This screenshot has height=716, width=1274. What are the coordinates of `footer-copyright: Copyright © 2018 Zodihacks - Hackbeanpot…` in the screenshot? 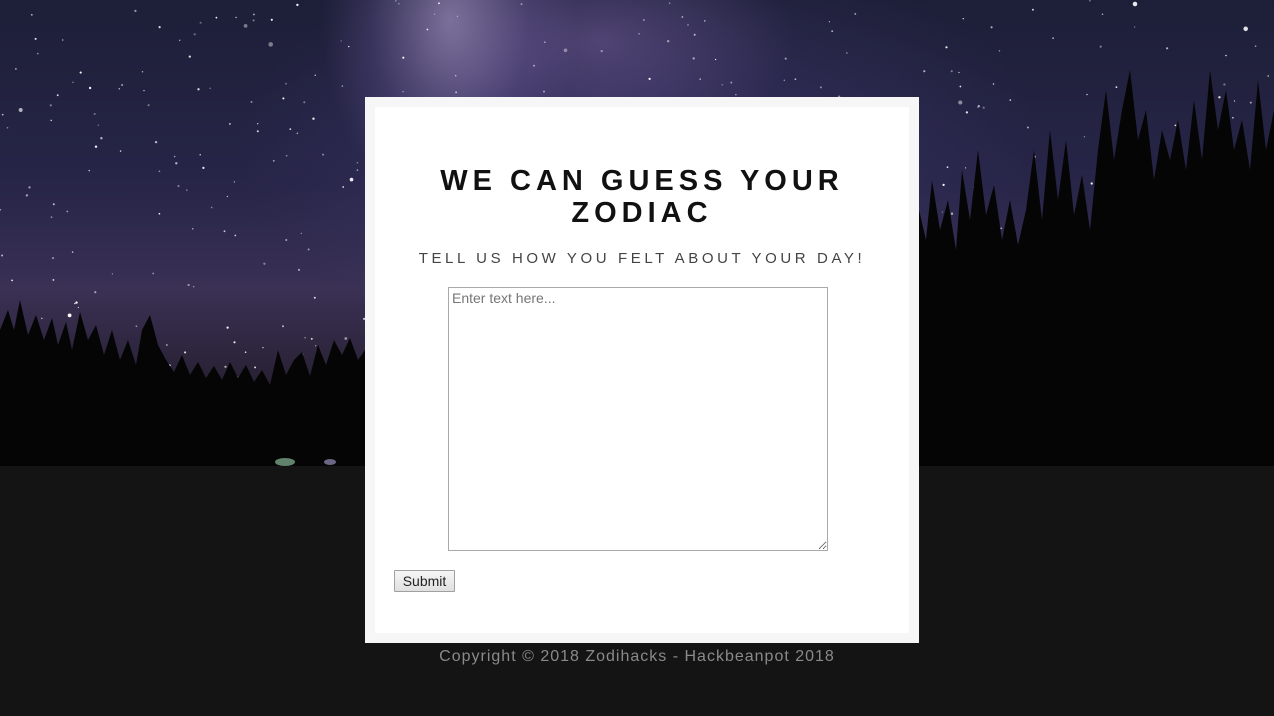 It's located at (637, 656).